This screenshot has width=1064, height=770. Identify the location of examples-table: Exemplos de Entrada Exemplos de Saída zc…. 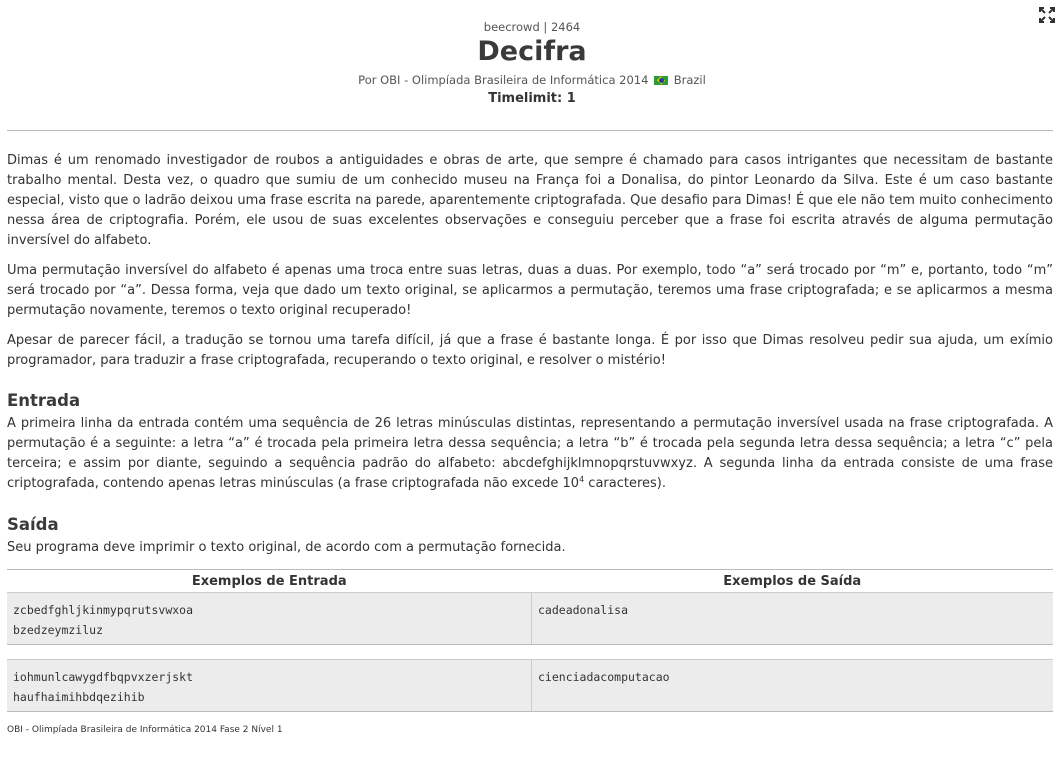
(530, 607).